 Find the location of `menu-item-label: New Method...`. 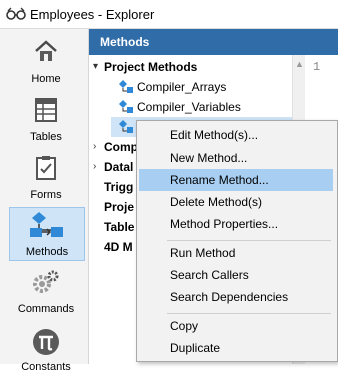

menu-item-label: New Method... is located at coordinates (209, 158).